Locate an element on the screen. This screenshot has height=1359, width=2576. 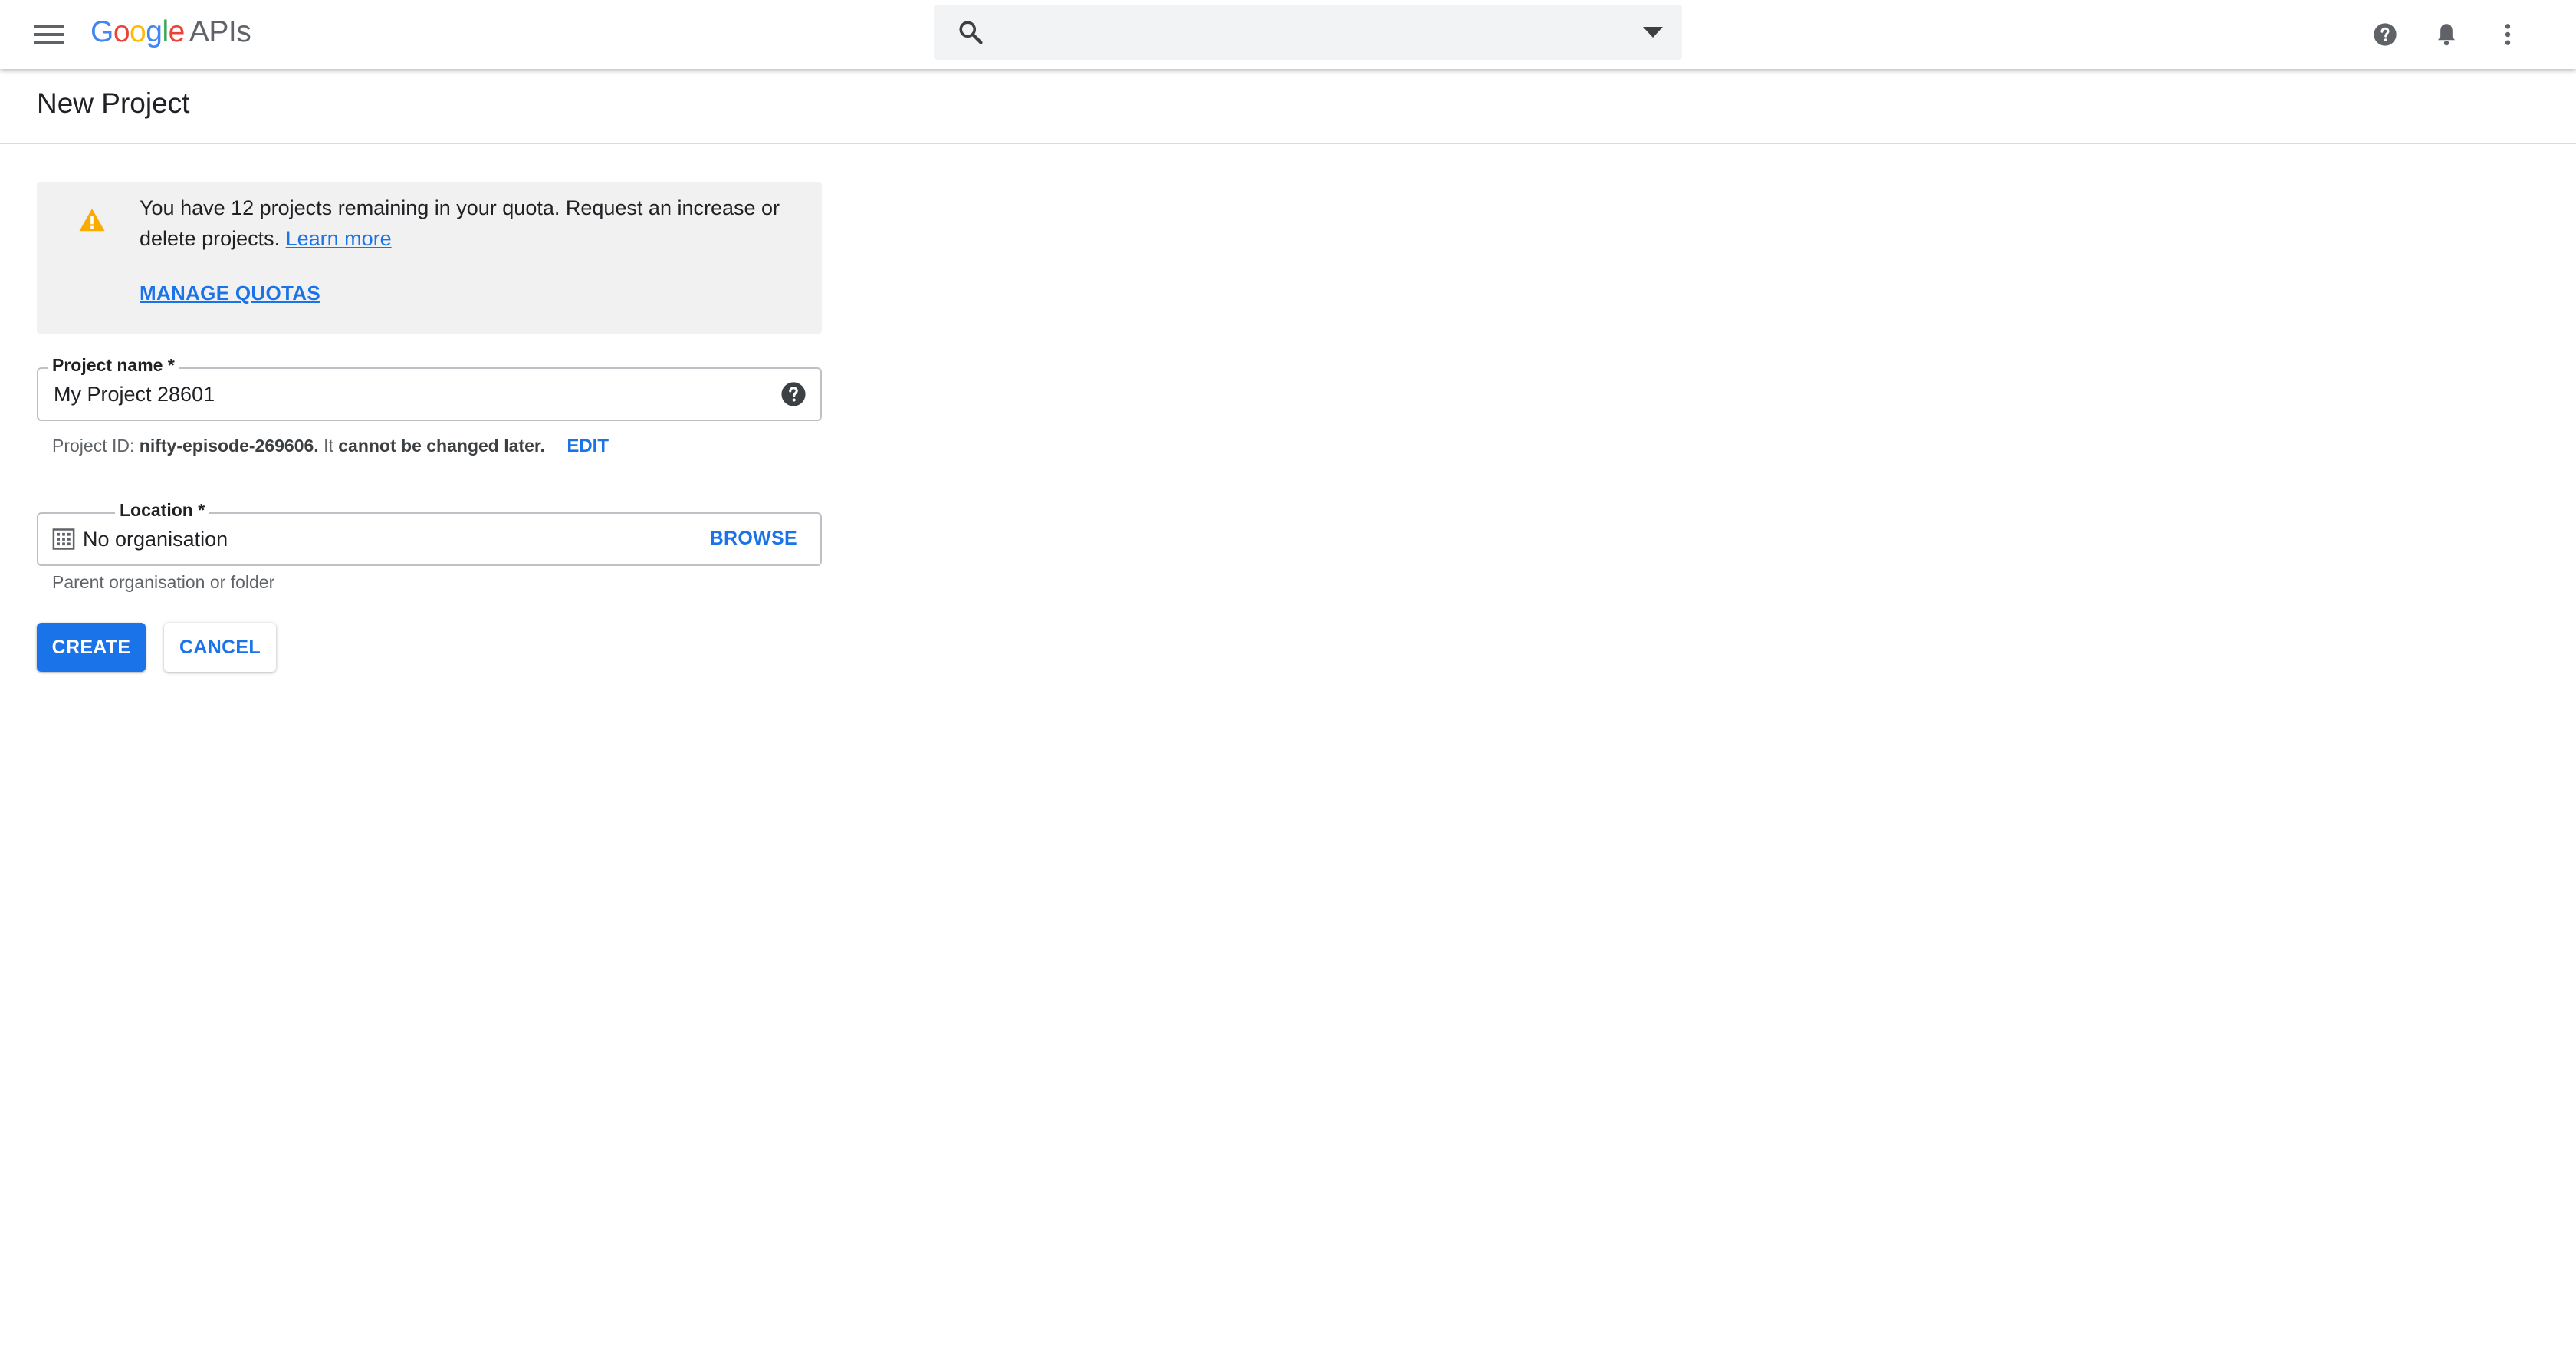
search-input is located at coordinates (1294, 32).